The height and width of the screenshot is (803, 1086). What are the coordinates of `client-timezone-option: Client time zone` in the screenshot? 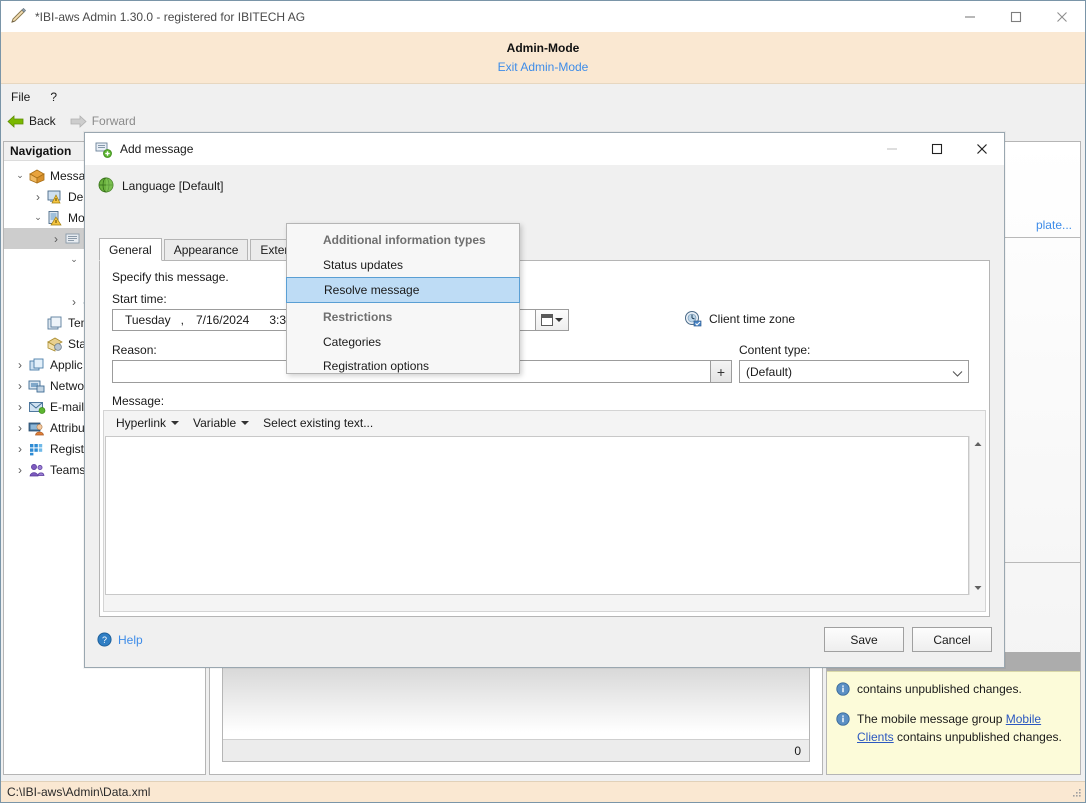 It's located at (739, 318).